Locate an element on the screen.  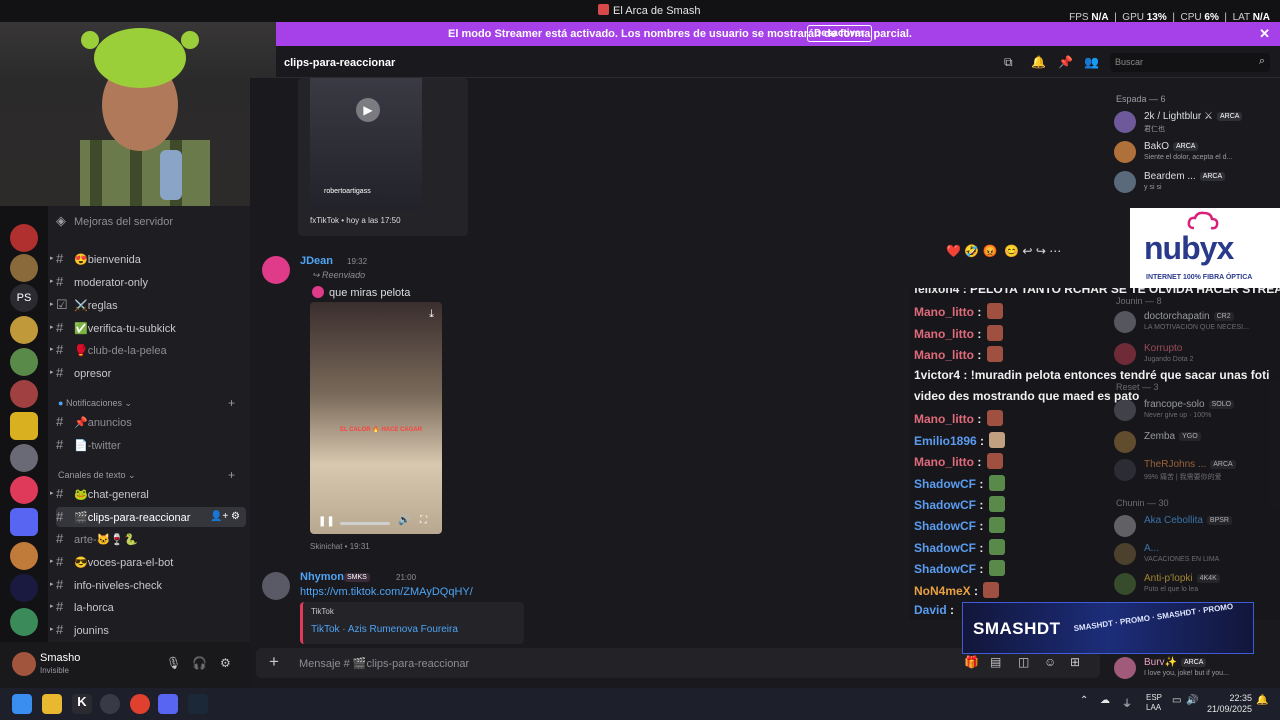
channel-info-niveles-check: ▸ # info-niveles-check is located at coordinates (148, 585).